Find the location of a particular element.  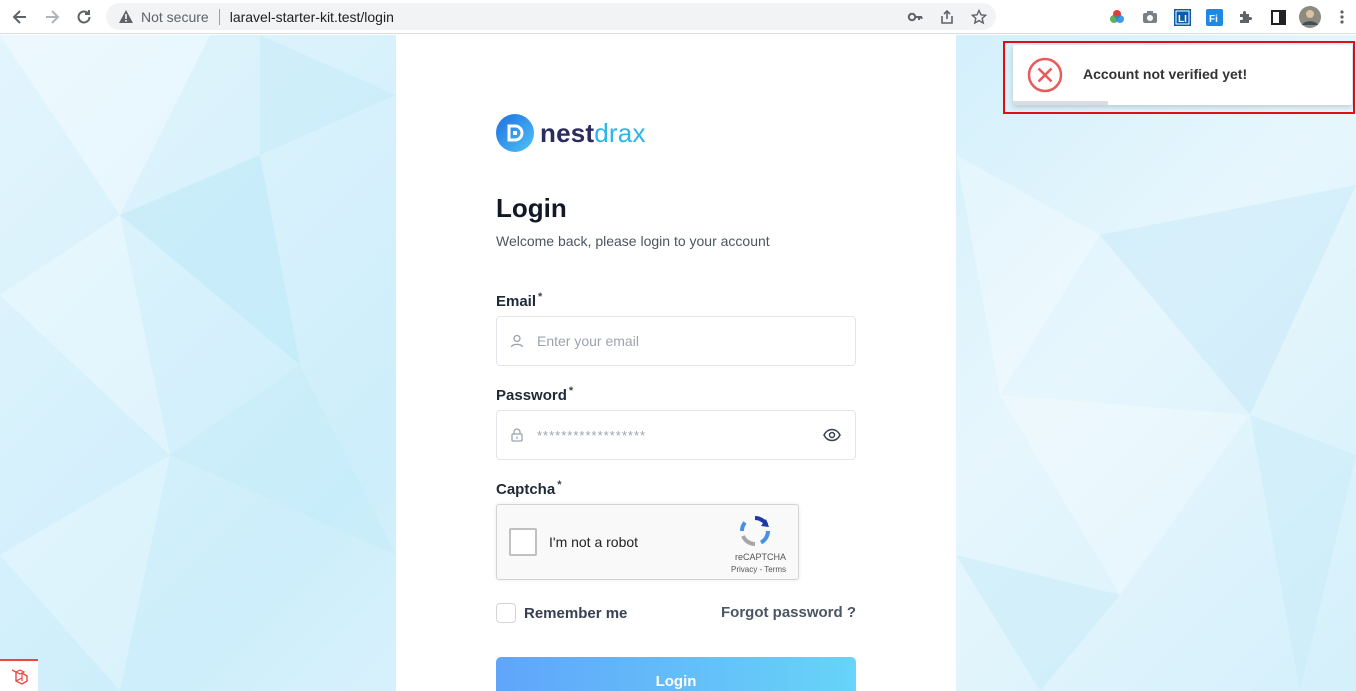

email-label: Email * is located at coordinates (519, 300).